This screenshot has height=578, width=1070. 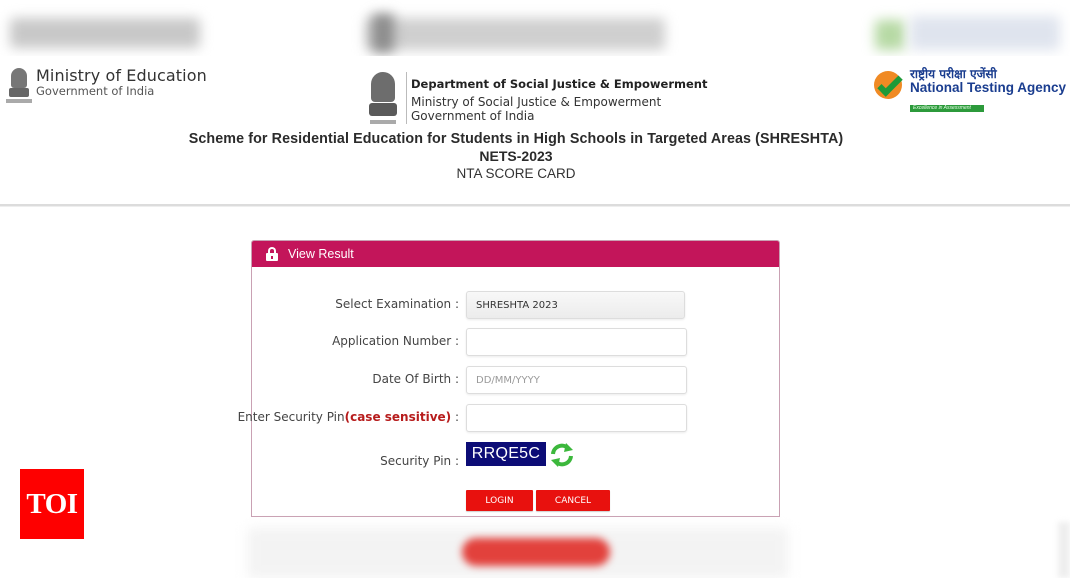 What do you see at coordinates (515, 254) in the screenshot?
I see `panel-header: View Result` at bounding box center [515, 254].